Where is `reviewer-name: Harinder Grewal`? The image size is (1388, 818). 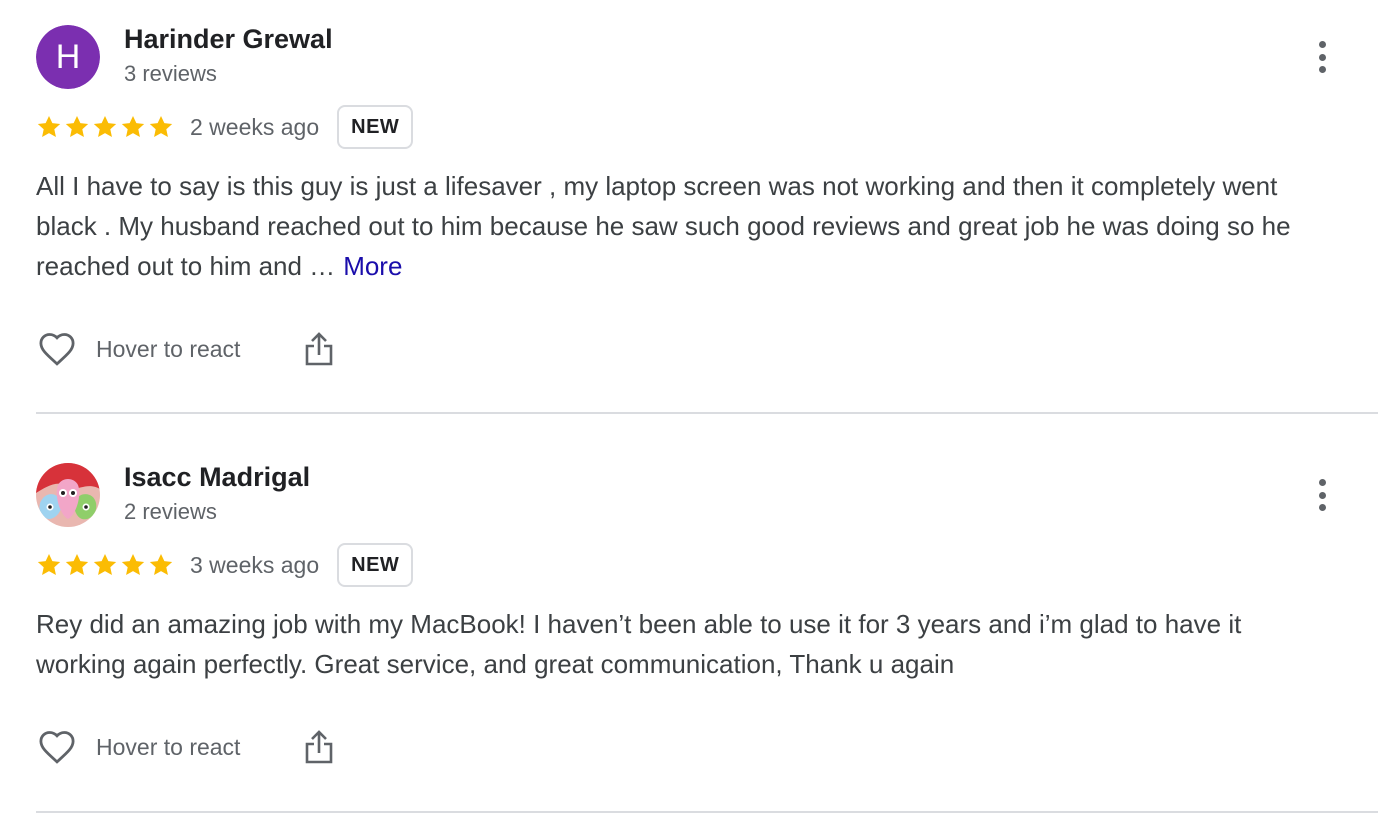
reviewer-name: Harinder Grewal is located at coordinates (228, 39).